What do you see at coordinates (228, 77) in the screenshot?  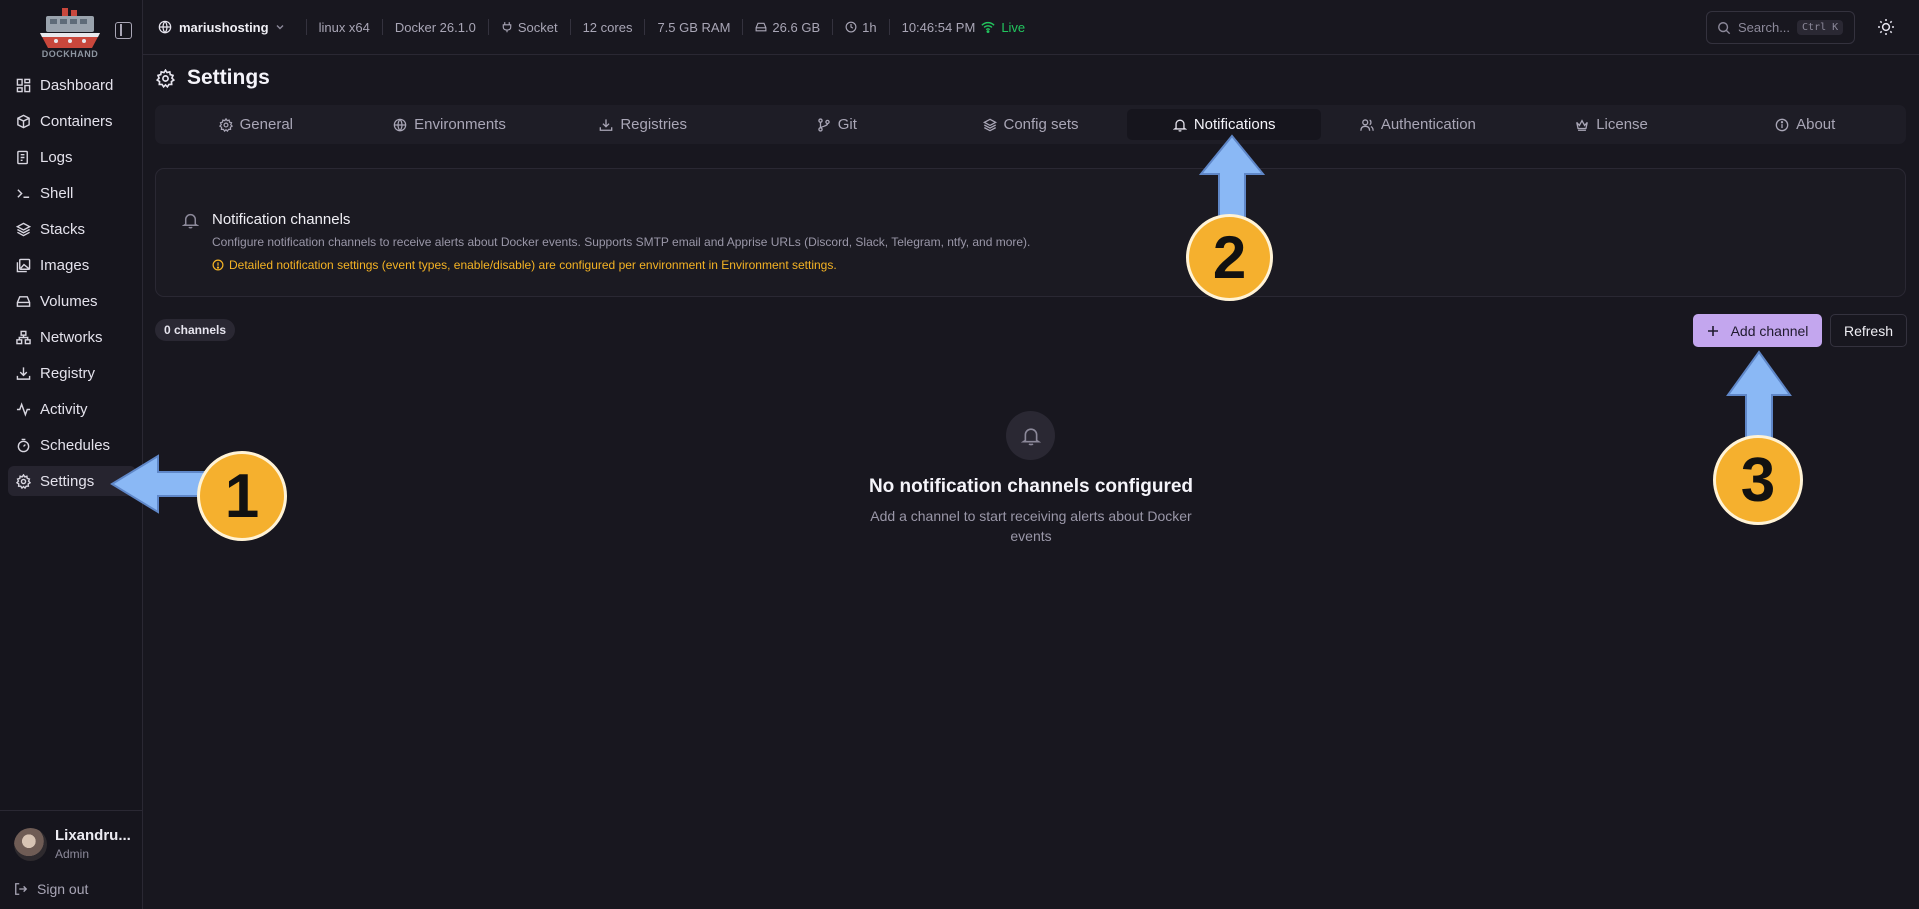 I see `page-title-text: Settings` at bounding box center [228, 77].